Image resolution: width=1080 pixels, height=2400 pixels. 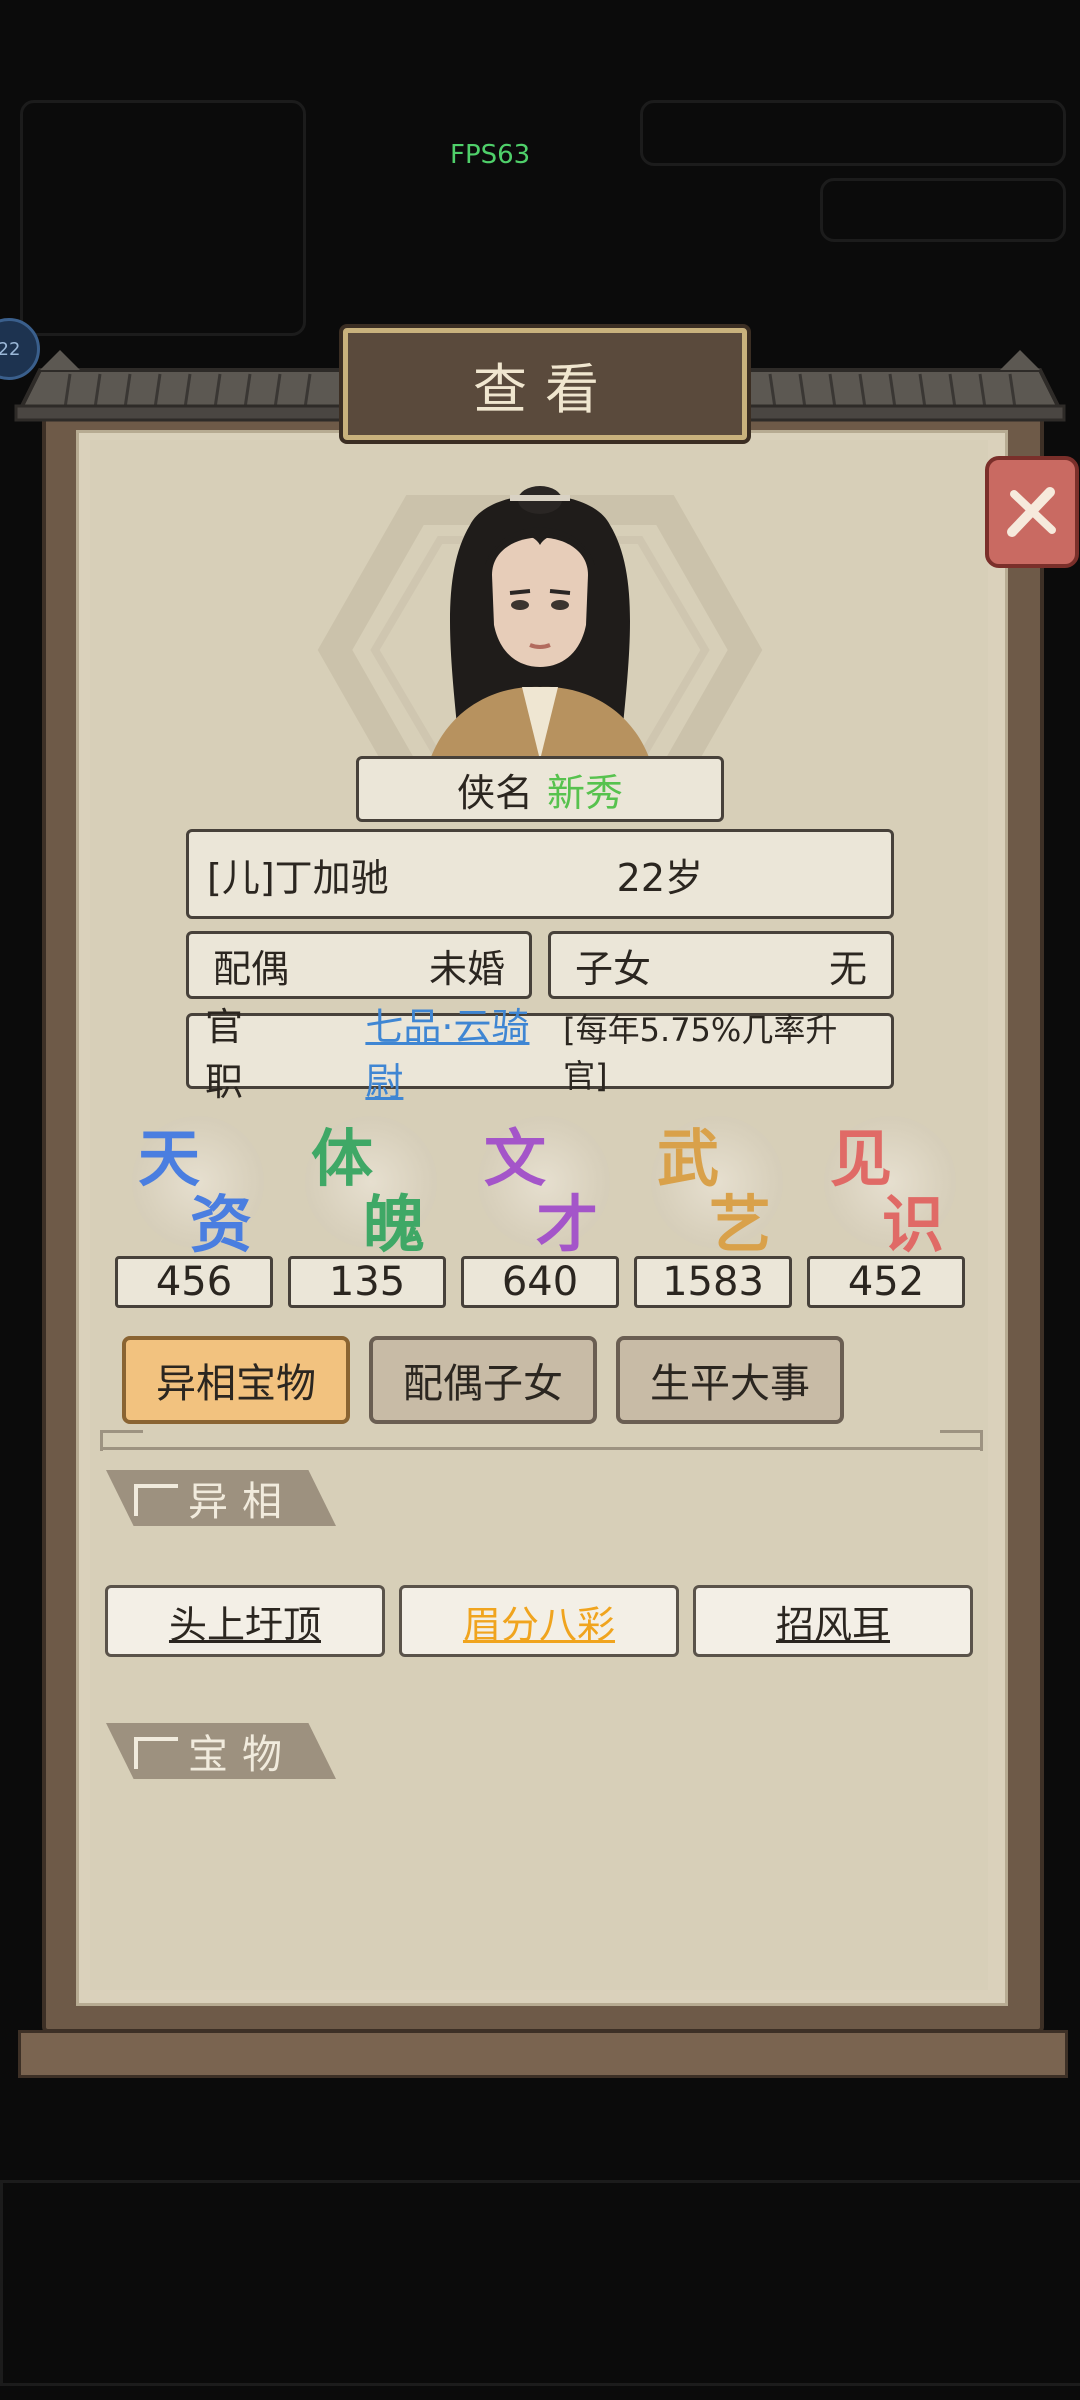 I want to click on hero-name-label: 侠名, so click(x=494, y=792).